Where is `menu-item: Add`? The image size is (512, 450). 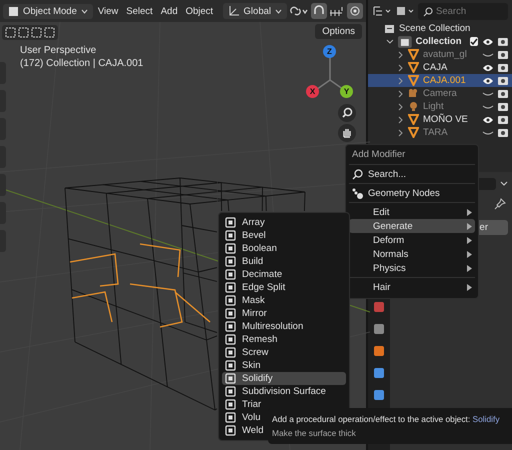
menu-item: Add is located at coordinates (169, 11).